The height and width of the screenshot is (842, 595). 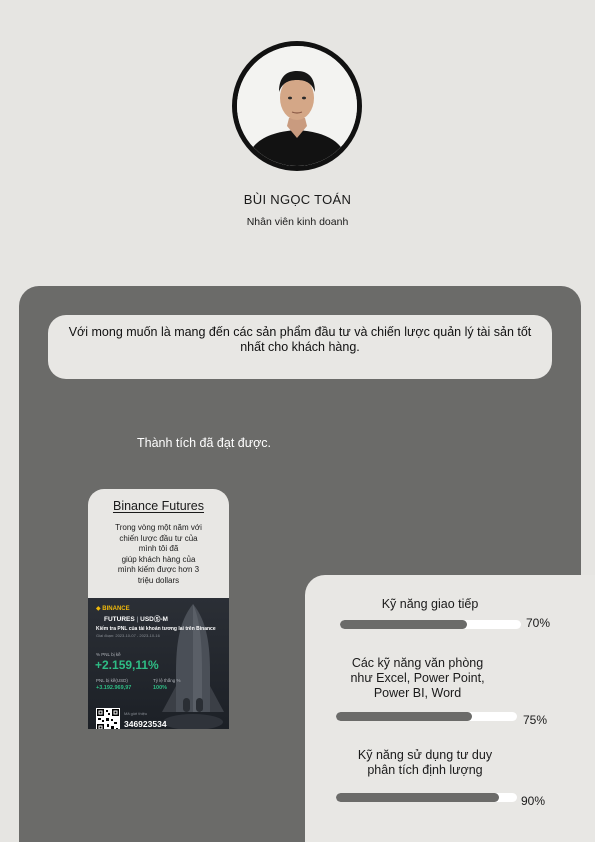 What do you see at coordinates (108, 654) in the screenshot?
I see `poster-pnl-label: % PNL bị kề` at bounding box center [108, 654].